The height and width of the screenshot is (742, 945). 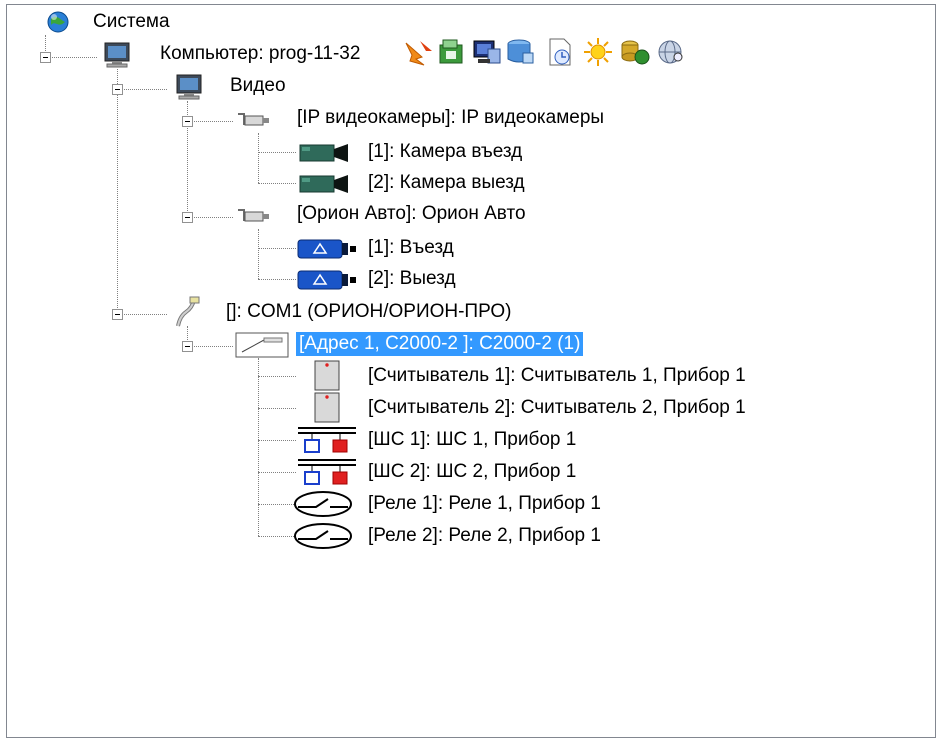 What do you see at coordinates (452, 52) in the screenshot?
I see `add-folder-icon` at bounding box center [452, 52].